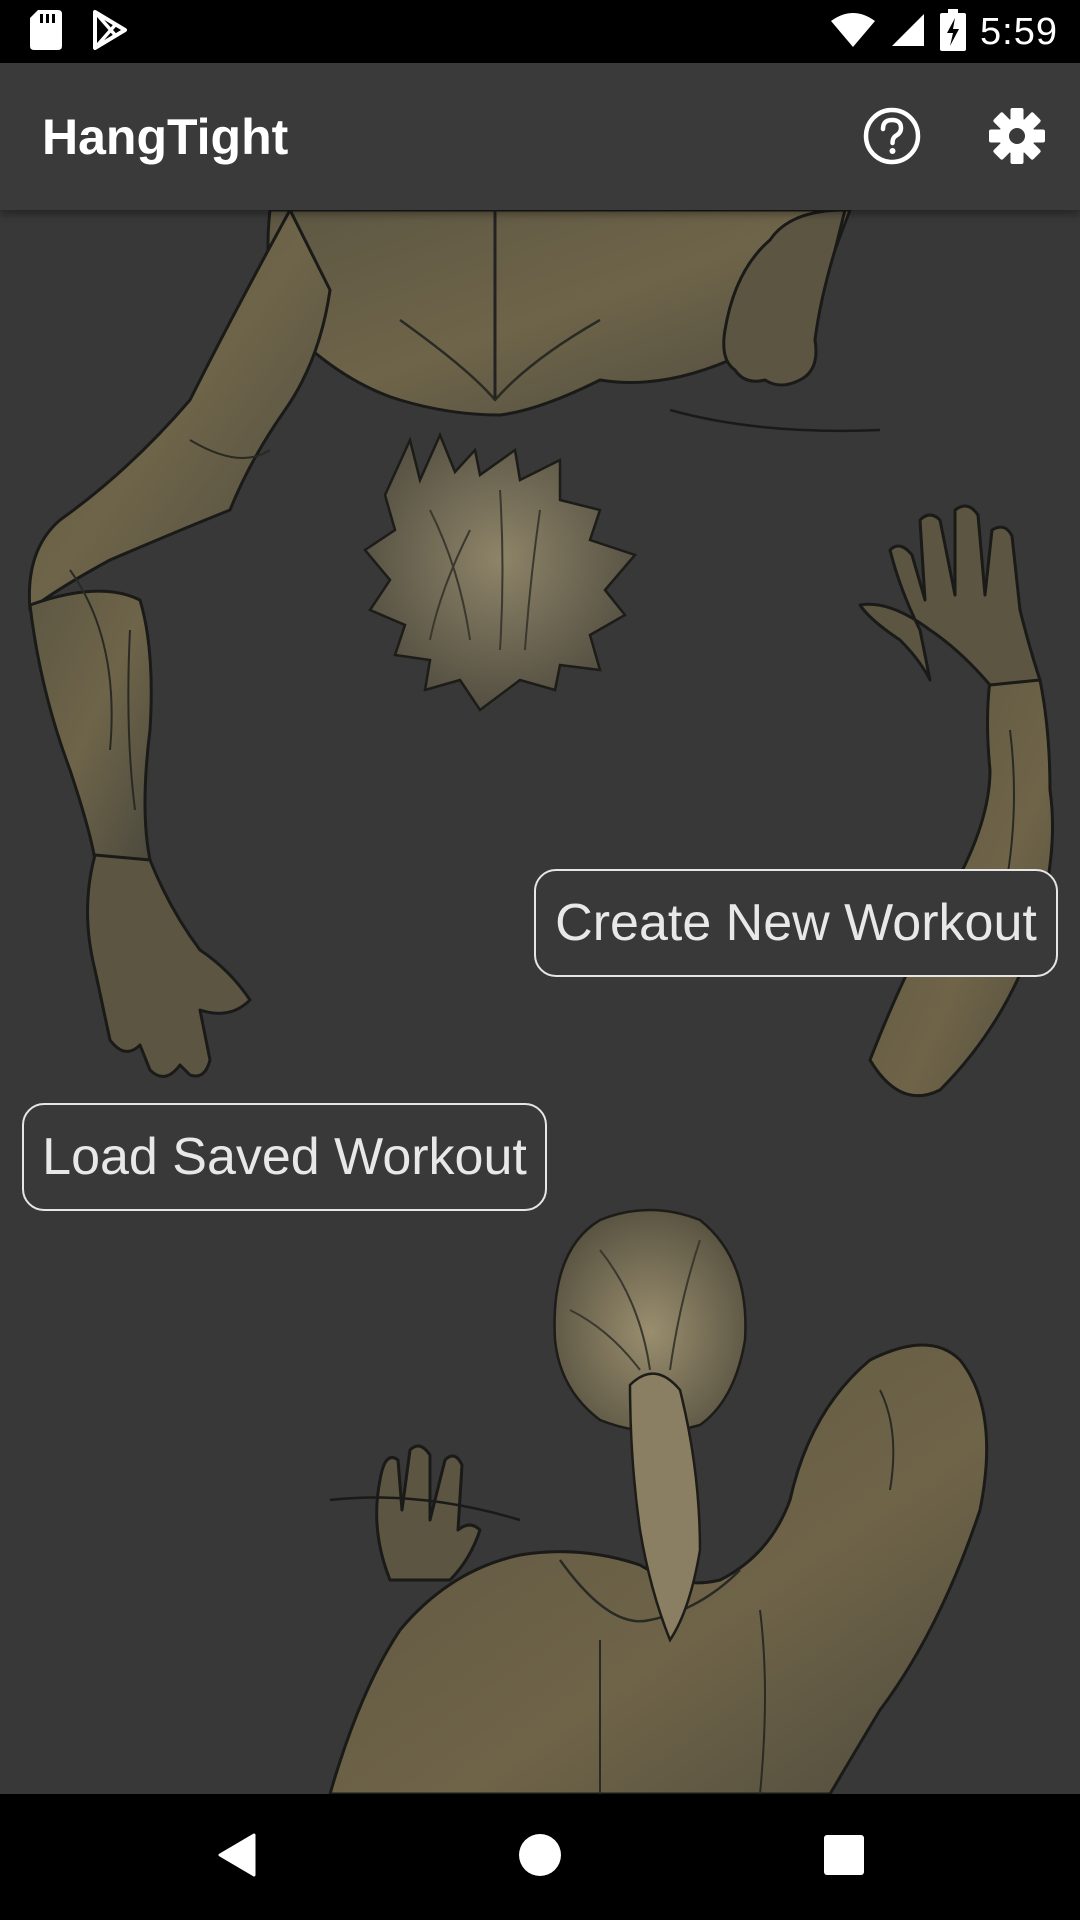  What do you see at coordinates (165, 137) in the screenshot?
I see `app-title: HangTight` at bounding box center [165, 137].